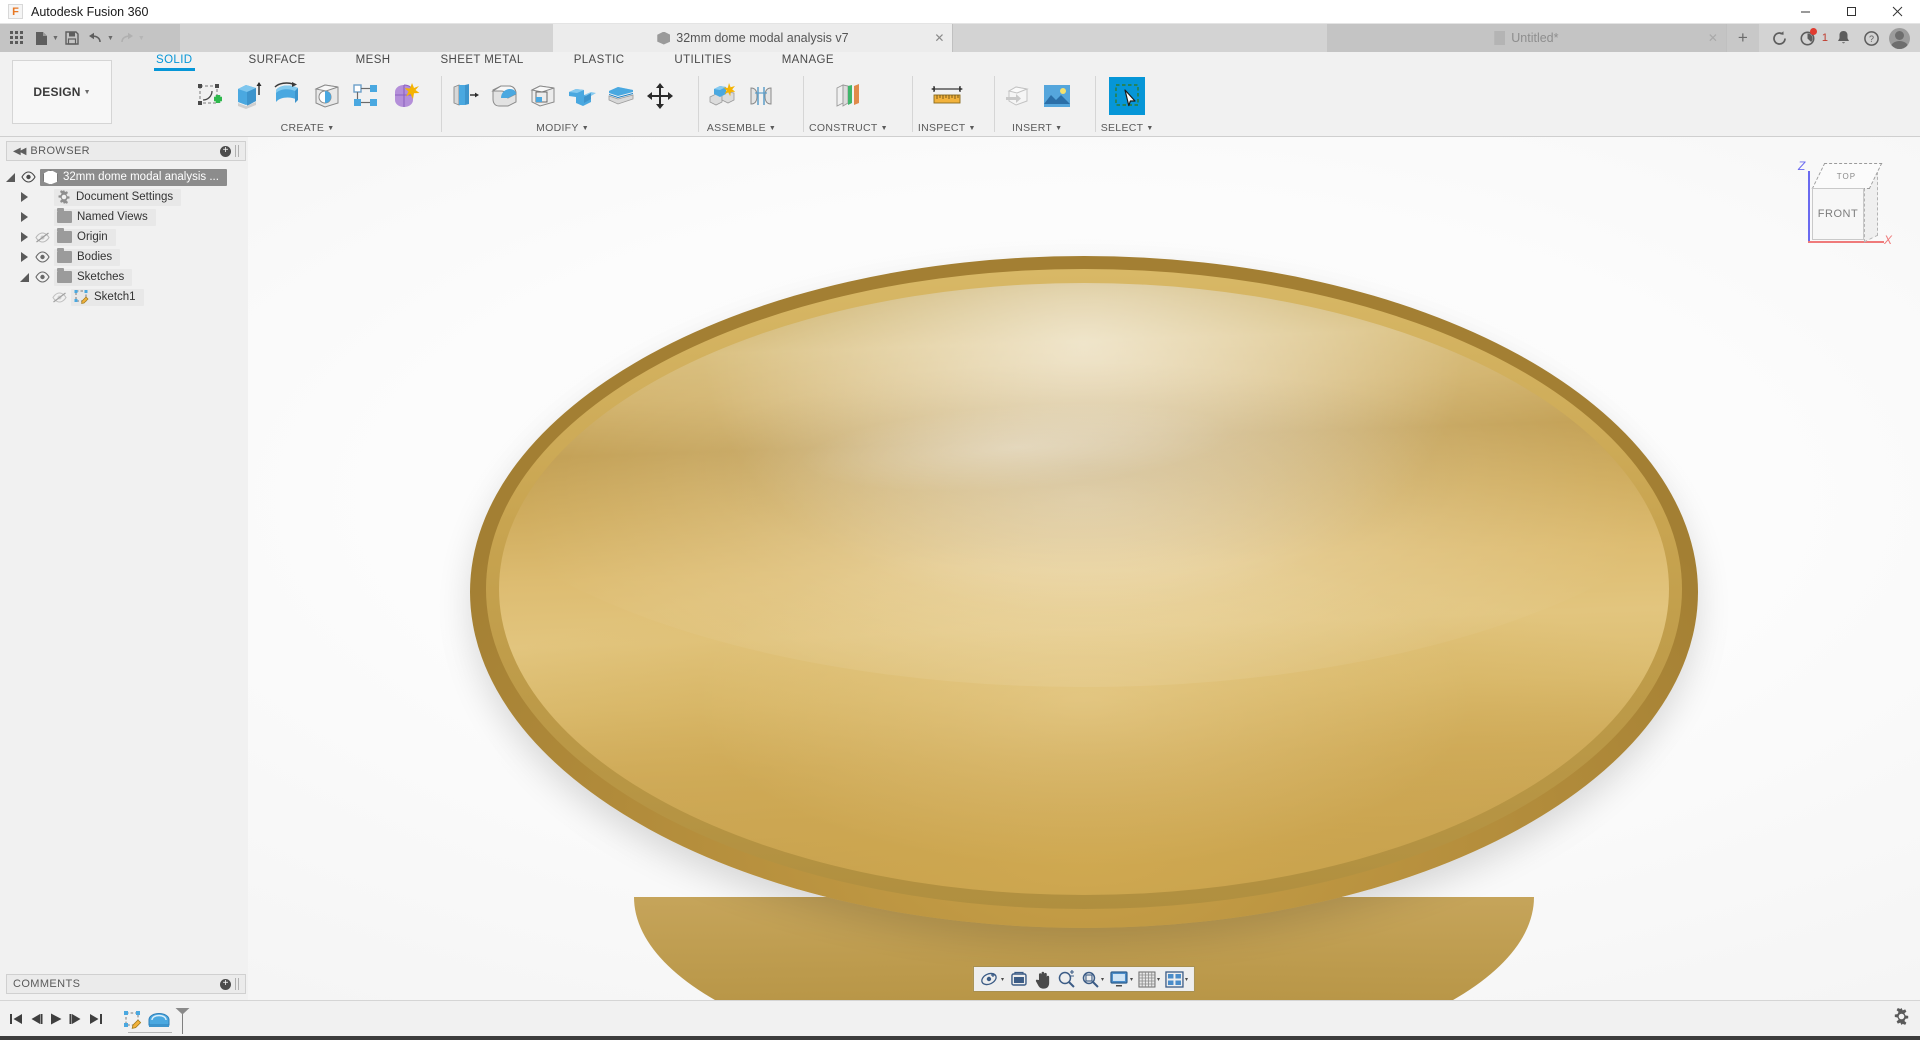  What do you see at coordinates (96, 38) in the screenshot?
I see `undo-icon` at bounding box center [96, 38].